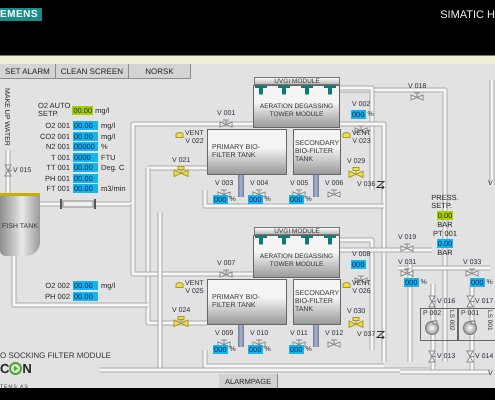  What do you see at coordinates (28, 71) in the screenshot?
I see `toolbar-button: SET ALARM` at bounding box center [28, 71].